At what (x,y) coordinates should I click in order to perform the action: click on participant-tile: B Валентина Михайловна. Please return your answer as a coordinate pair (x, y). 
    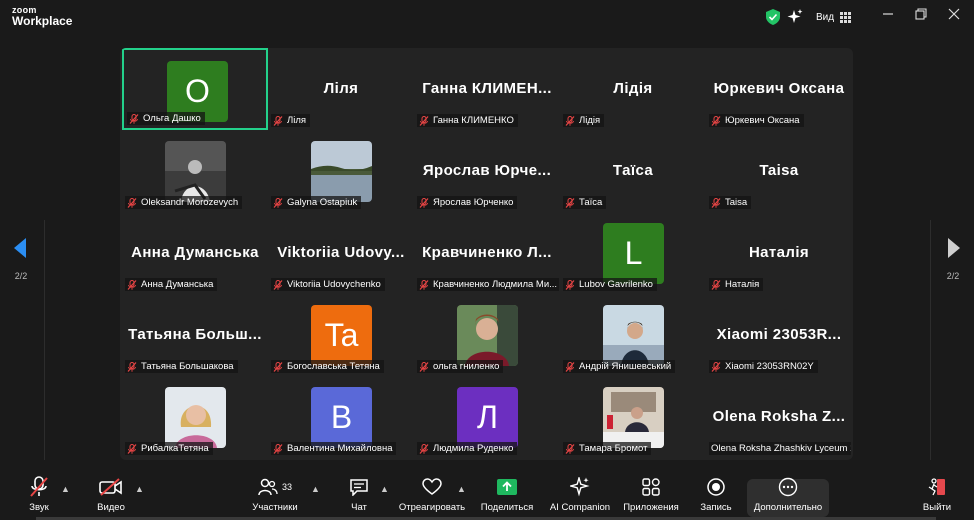
    Looking at the image, I should click on (341, 417).